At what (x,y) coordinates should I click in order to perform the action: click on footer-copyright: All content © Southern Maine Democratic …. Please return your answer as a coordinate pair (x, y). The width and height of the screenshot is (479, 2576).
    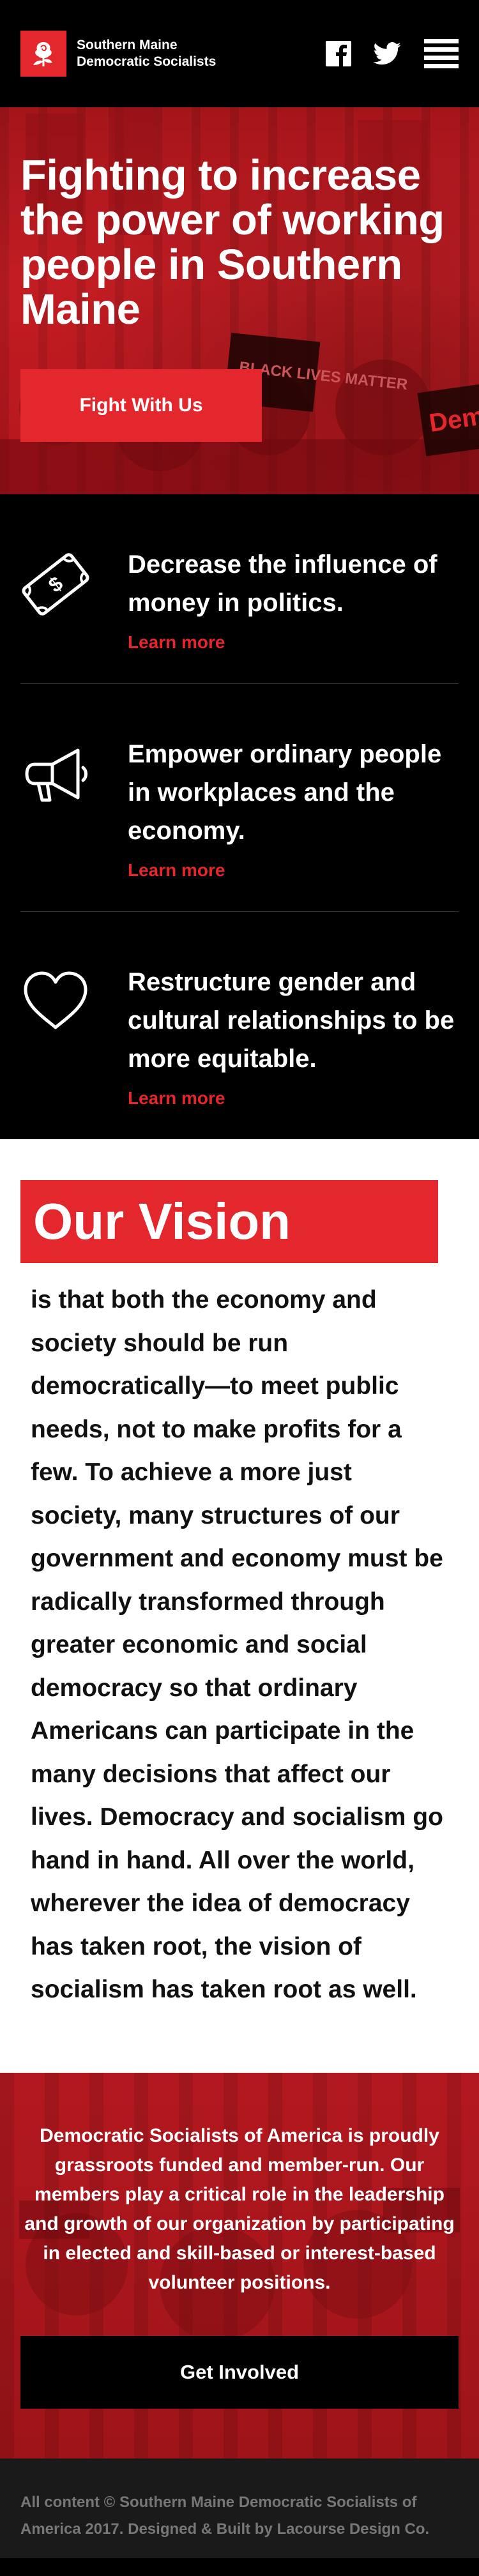
    Looking at the image, I should click on (225, 2516).